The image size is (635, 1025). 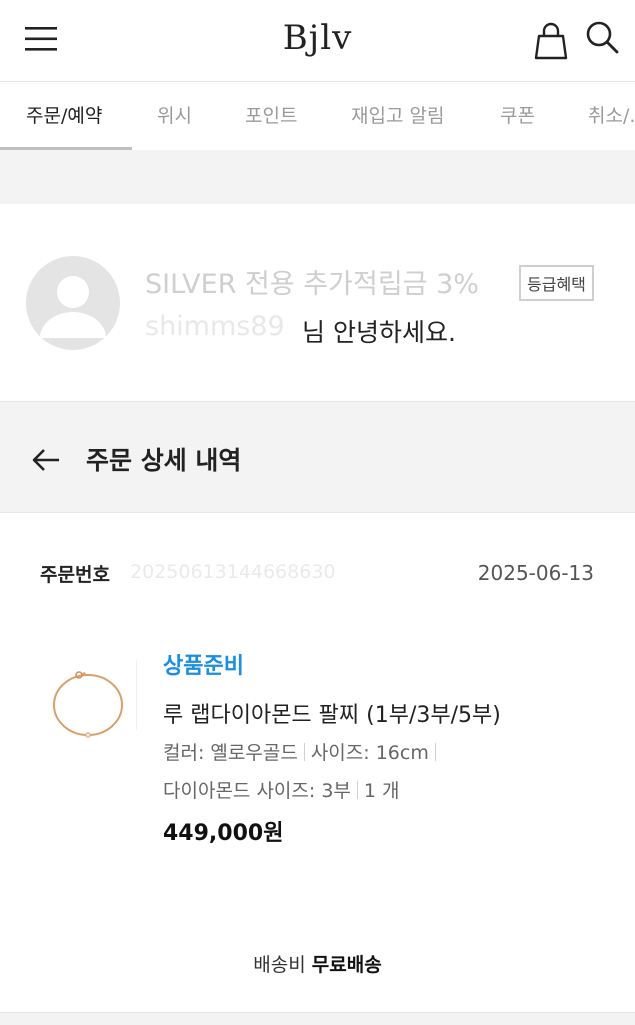 I want to click on tab-restock-alert: 재입고 알림, so click(x=397, y=116).